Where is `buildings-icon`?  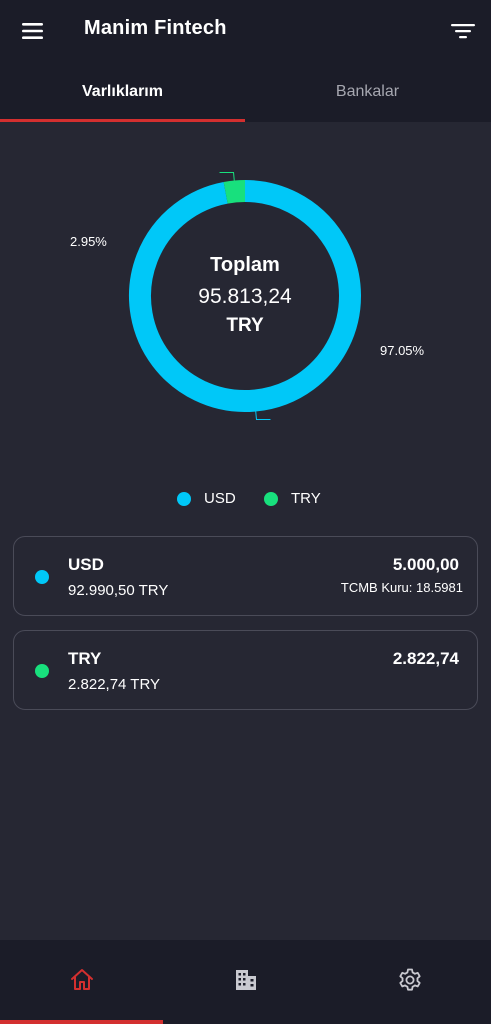 buildings-icon is located at coordinates (246, 982).